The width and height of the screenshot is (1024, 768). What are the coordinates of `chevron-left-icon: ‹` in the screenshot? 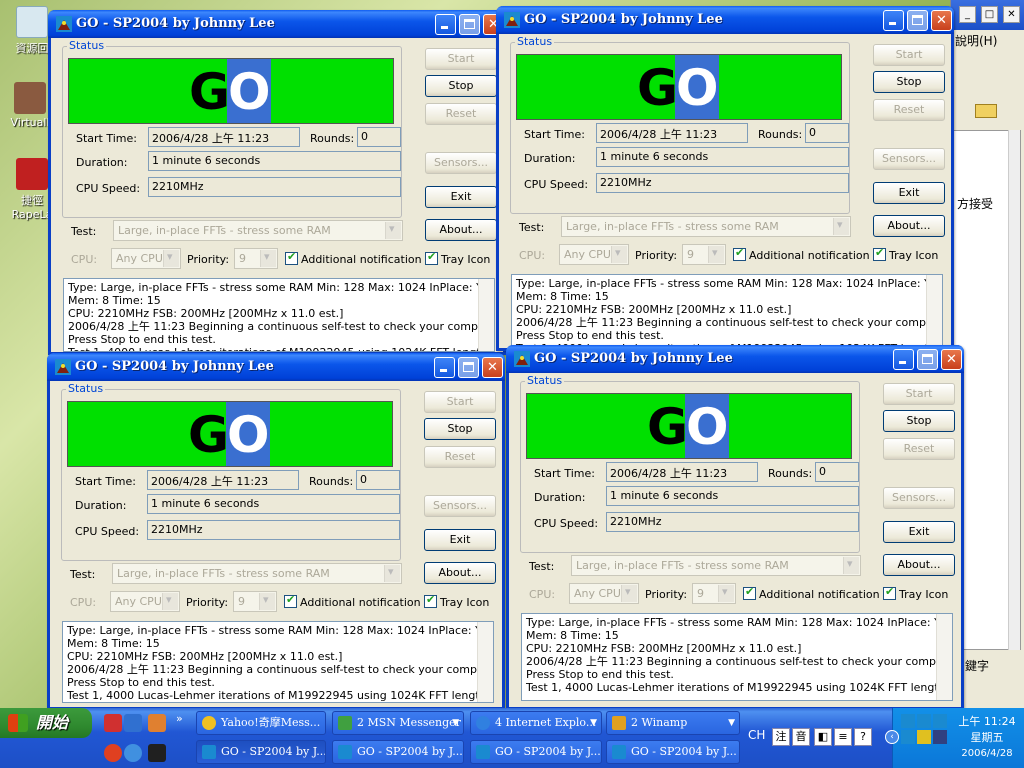 It's located at (892, 737).